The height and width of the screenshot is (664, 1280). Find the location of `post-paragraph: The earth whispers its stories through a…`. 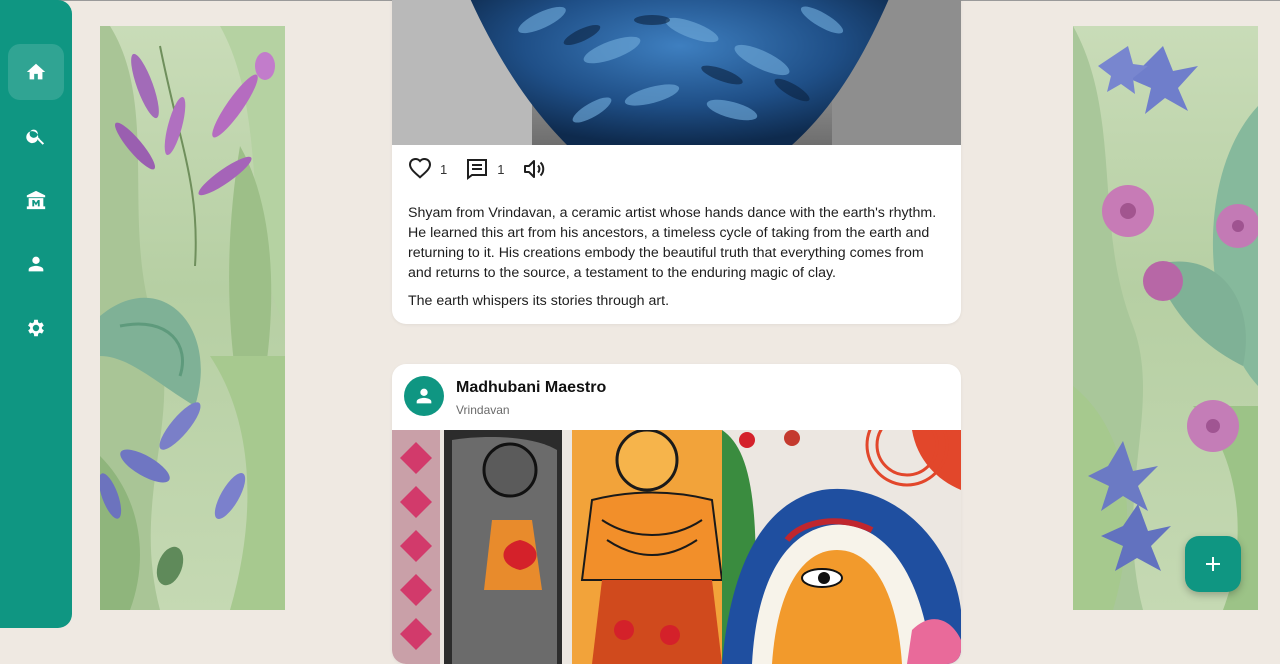

post-paragraph: The earth whispers its stories through a… is located at coordinates (539, 301).